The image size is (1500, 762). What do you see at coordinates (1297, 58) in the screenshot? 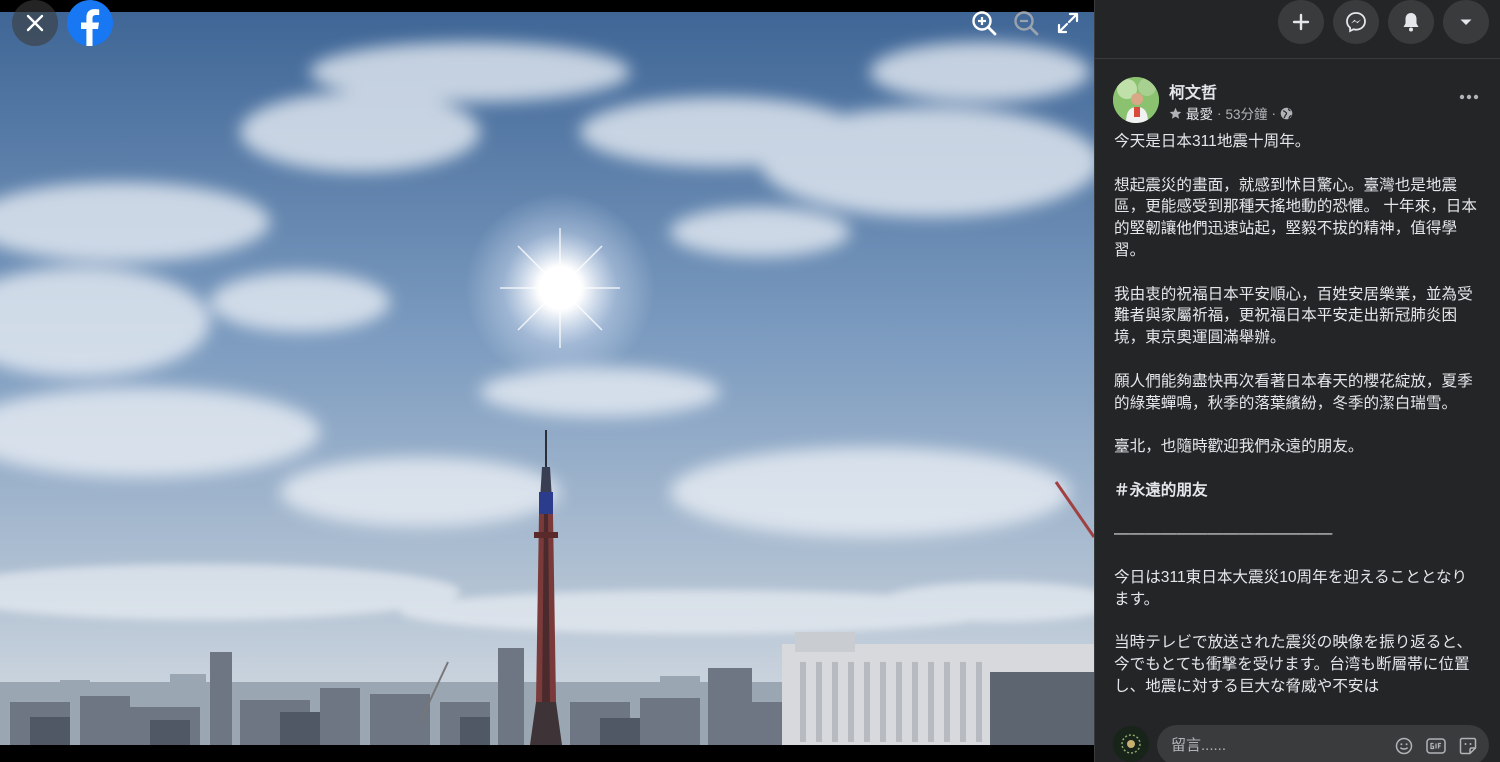
I see `divider` at bounding box center [1297, 58].